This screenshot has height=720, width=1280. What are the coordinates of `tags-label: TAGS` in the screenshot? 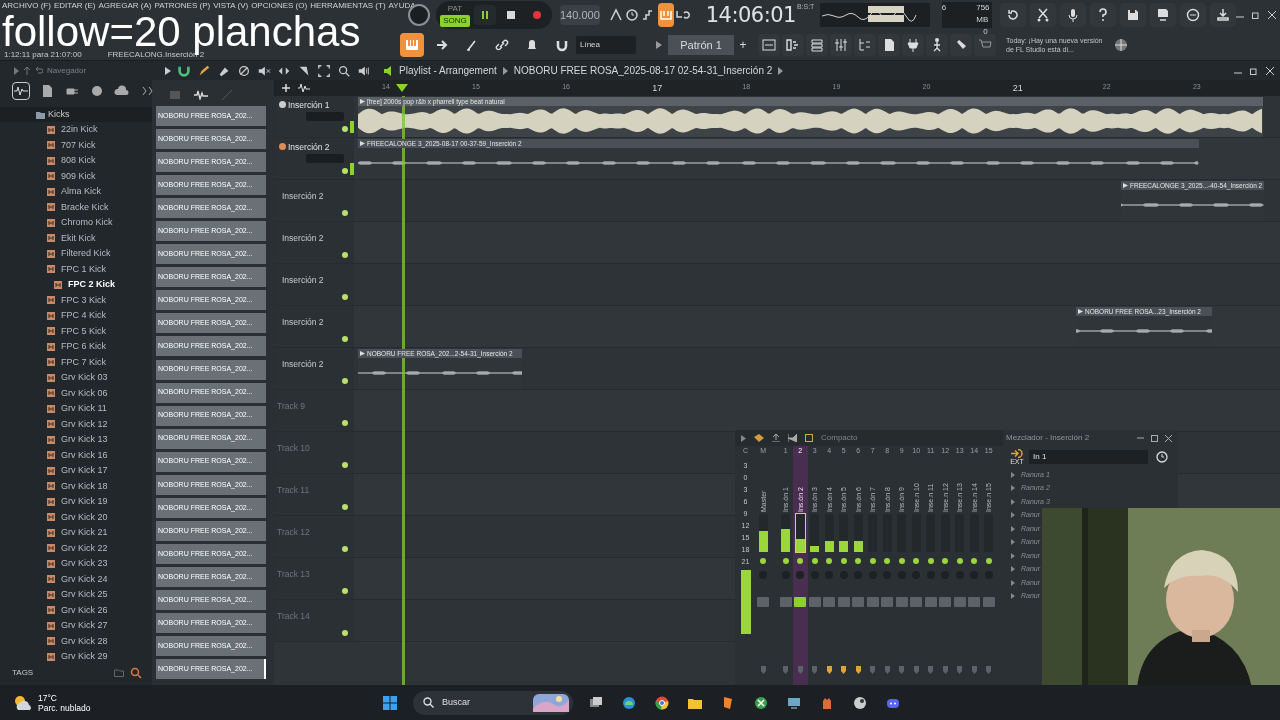 It's located at (23, 673).